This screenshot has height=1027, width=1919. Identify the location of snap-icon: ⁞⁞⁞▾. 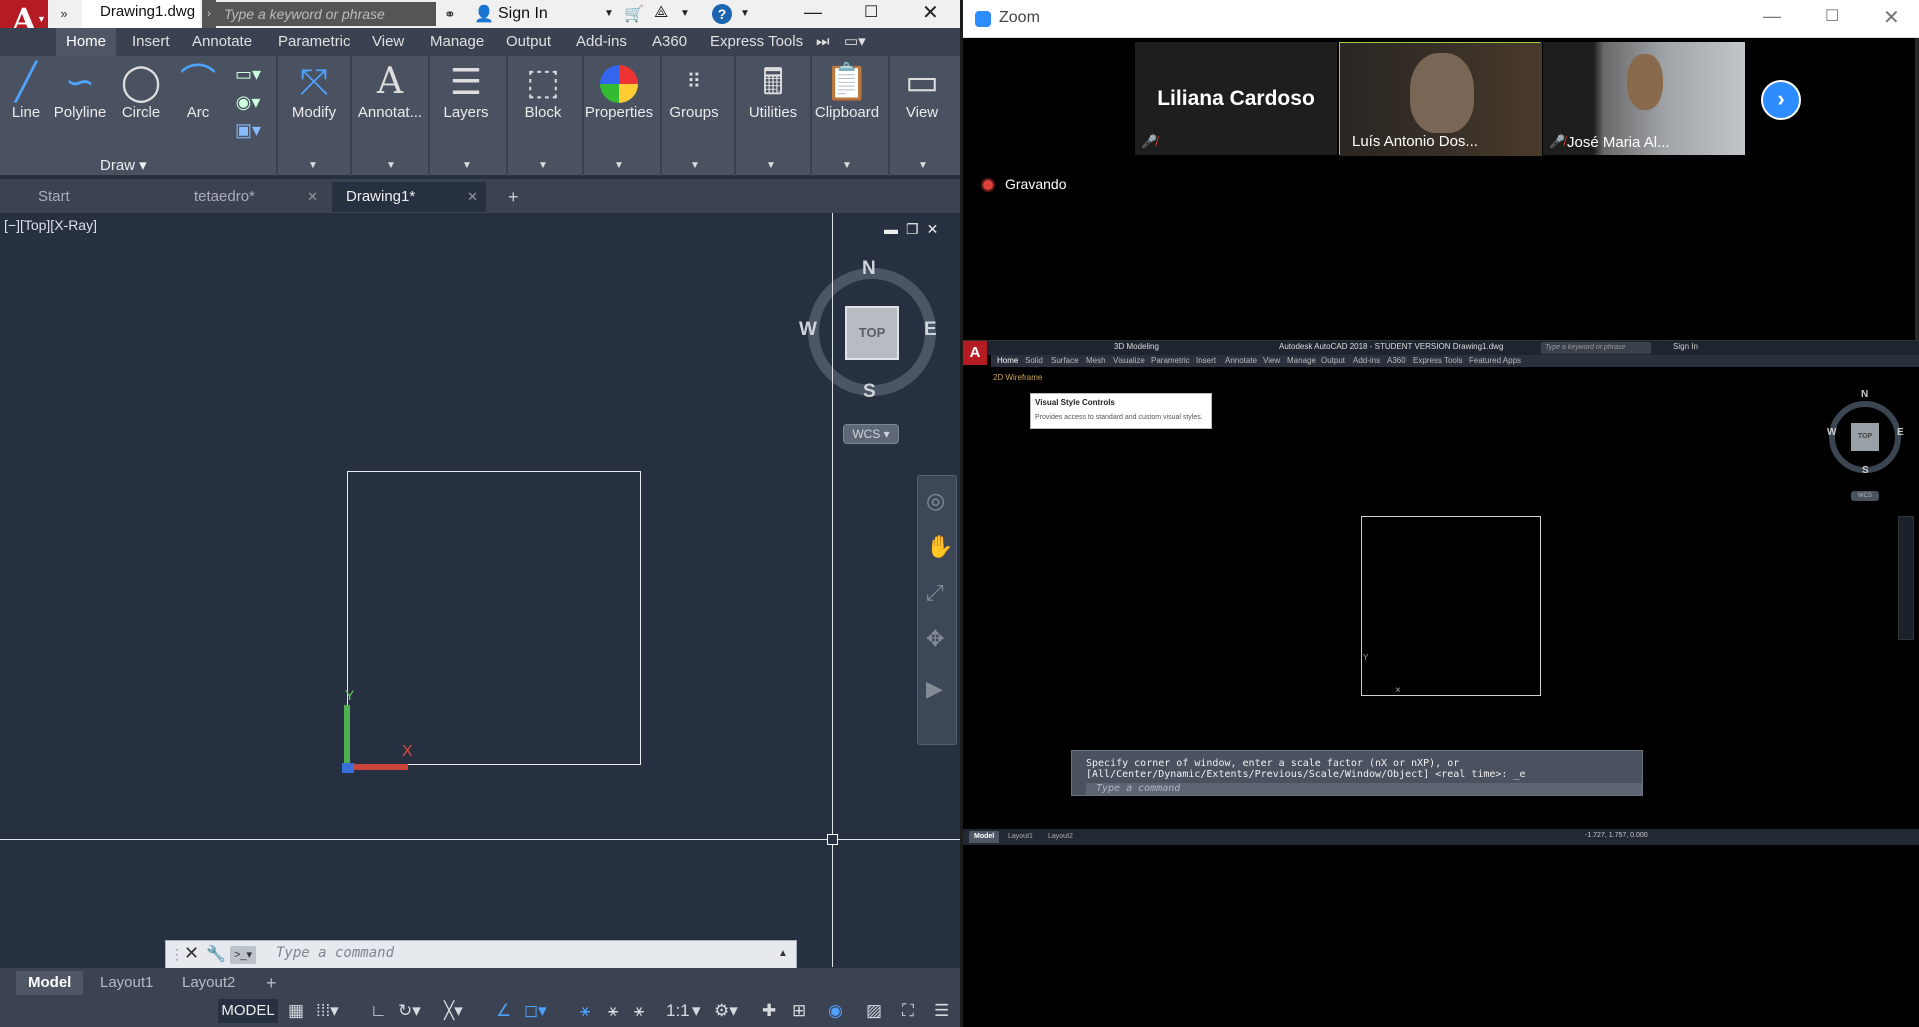
(327, 1011).